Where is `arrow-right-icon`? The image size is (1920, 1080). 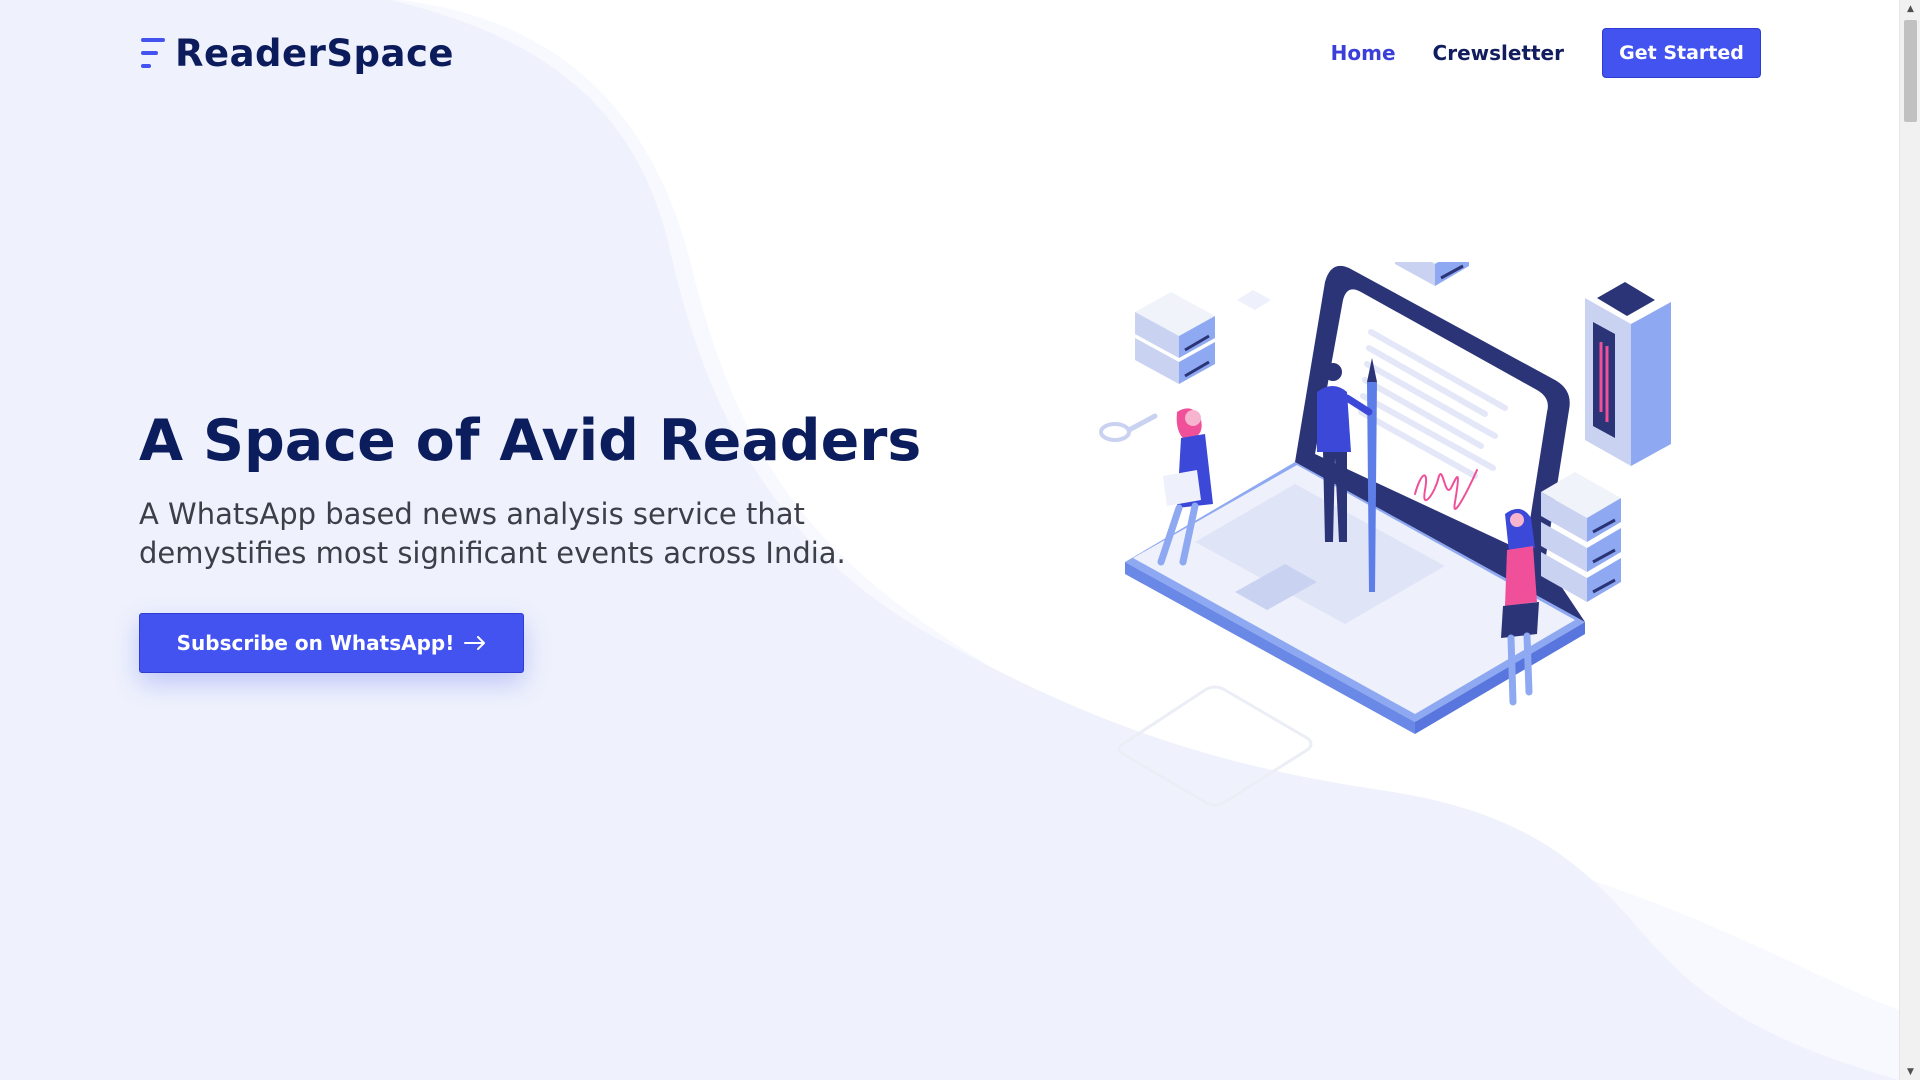
arrow-right-icon is located at coordinates (475, 643).